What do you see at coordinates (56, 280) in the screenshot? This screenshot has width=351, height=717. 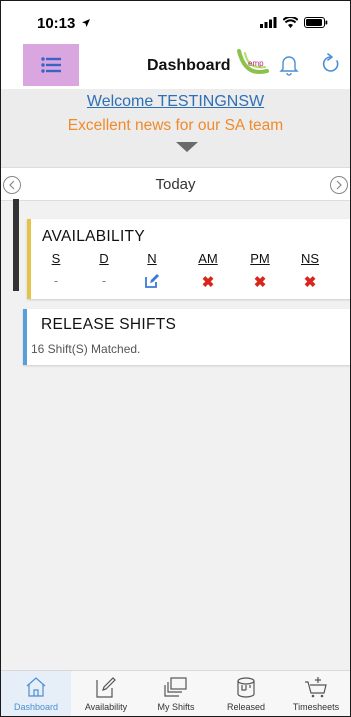 I see `availability-value-s: -` at bounding box center [56, 280].